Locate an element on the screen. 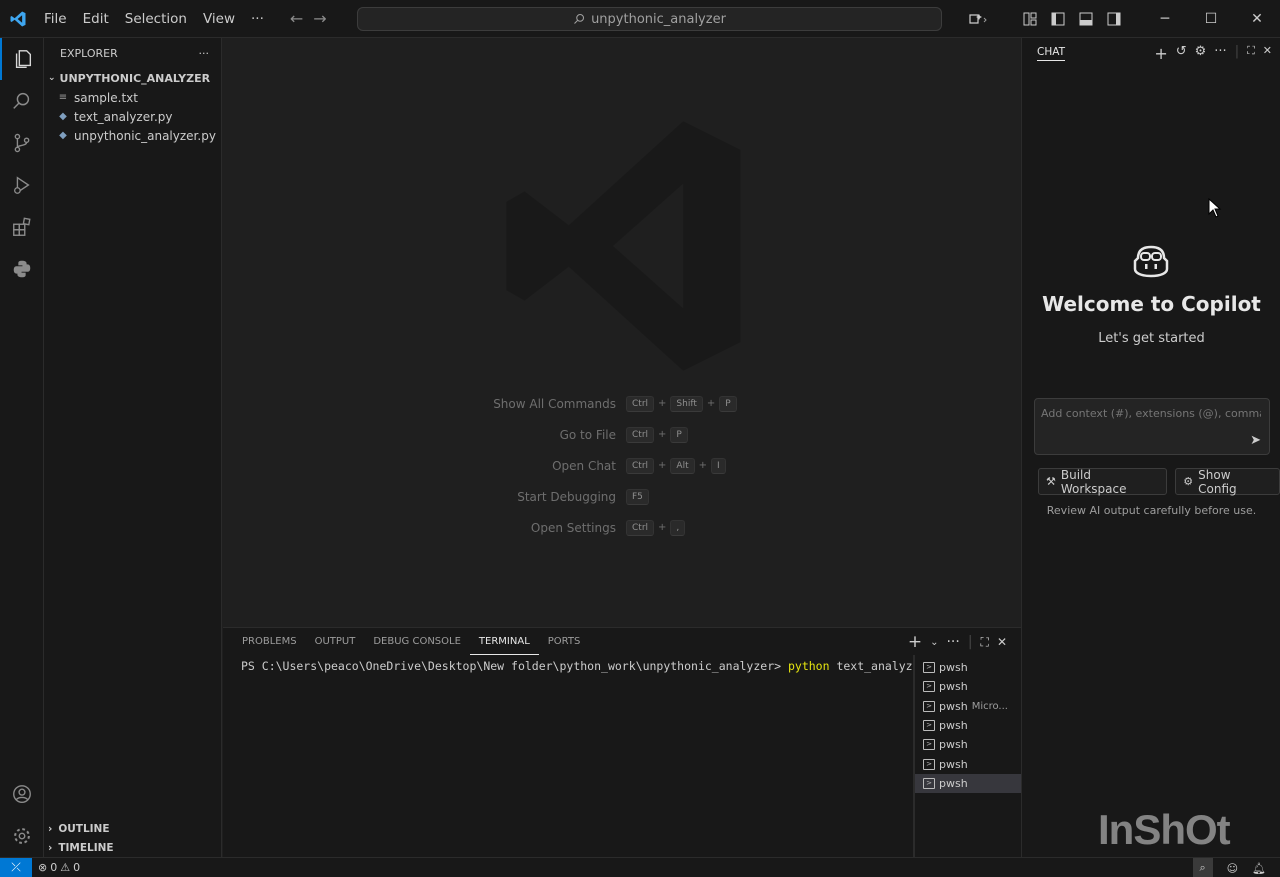 The image size is (1280, 877). problems-status: ⊗ 0 ⚠ 0 is located at coordinates (56, 867).